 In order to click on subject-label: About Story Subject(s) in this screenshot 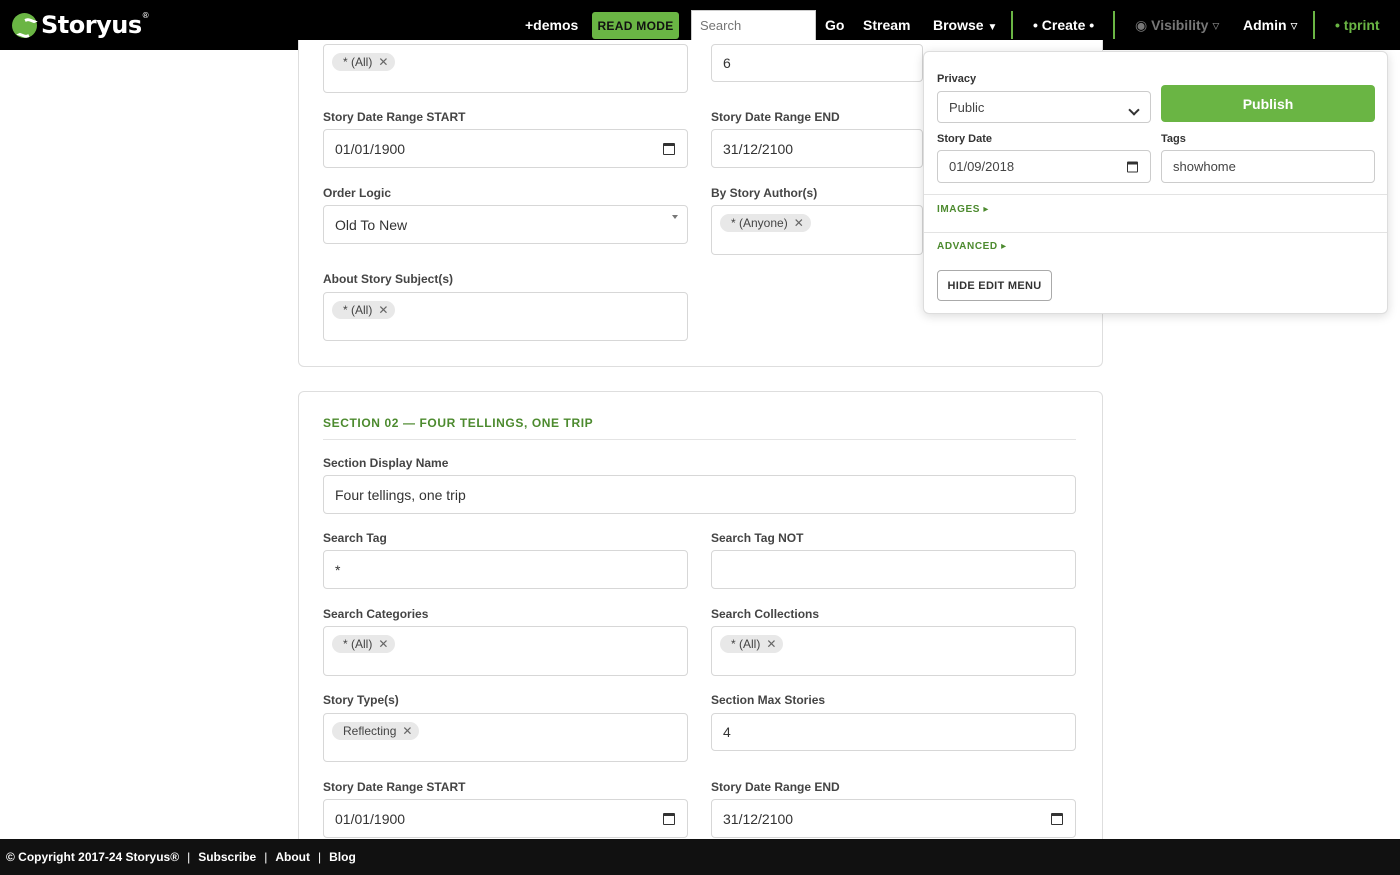, I will do `click(388, 279)`.